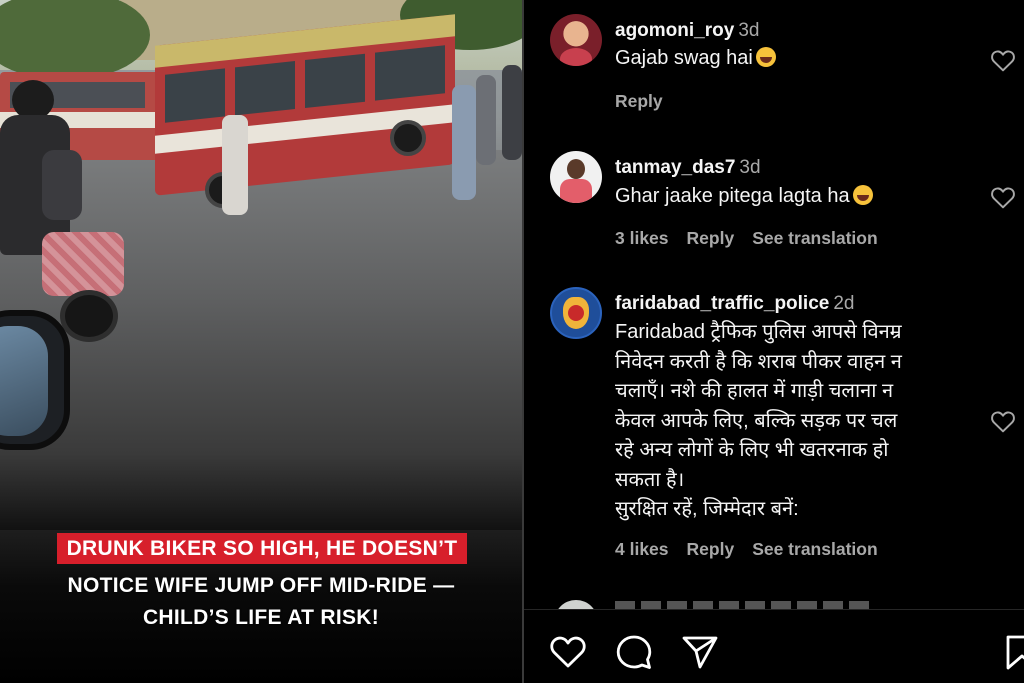 Image resolution: width=1024 pixels, height=683 pixels. I want to click on comment-username: faridabad_traffic_police, so click(722, 303).